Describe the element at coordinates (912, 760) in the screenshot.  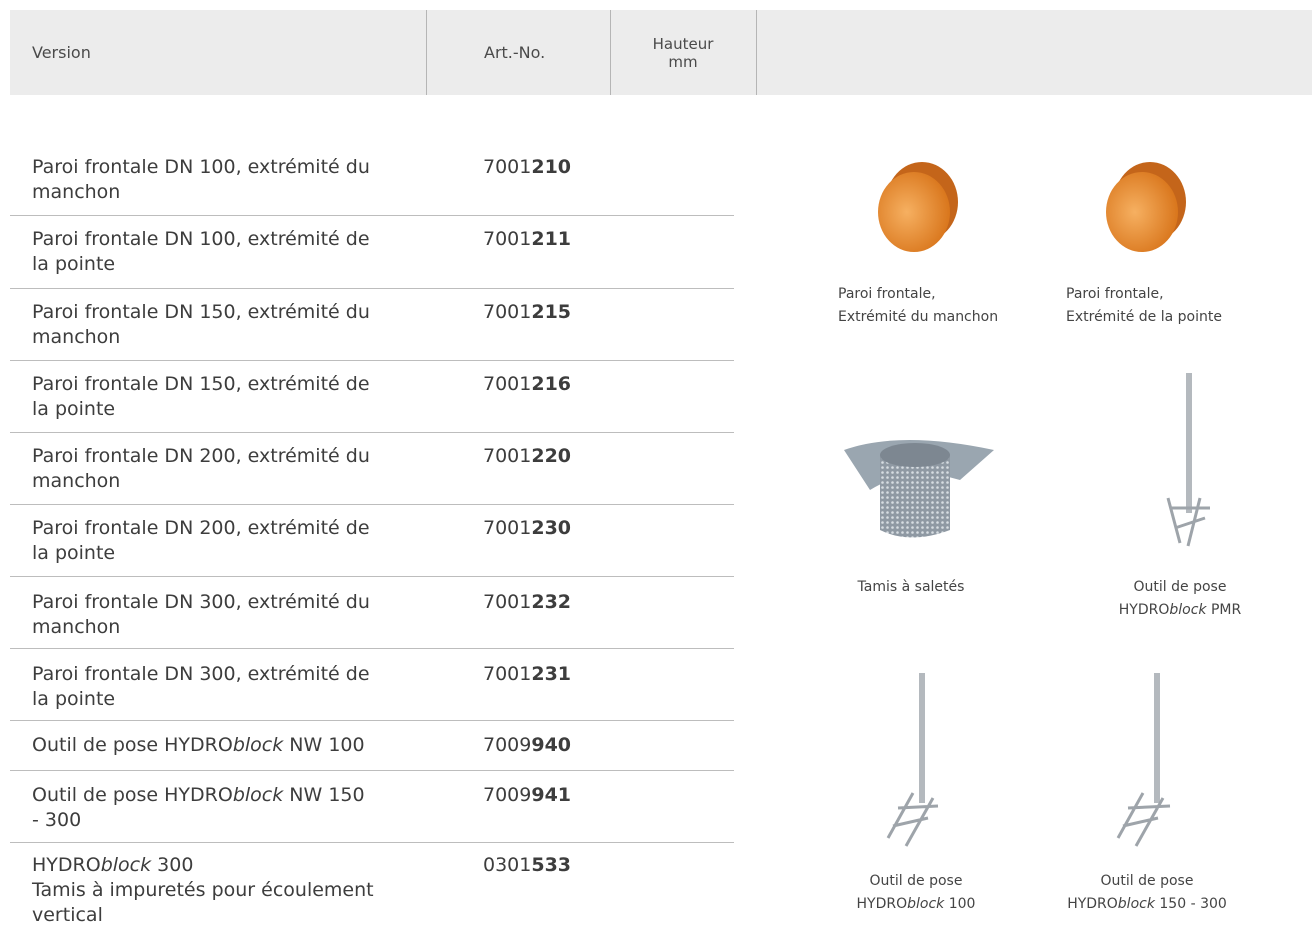
I see `laying-tool-100-image` at that location.